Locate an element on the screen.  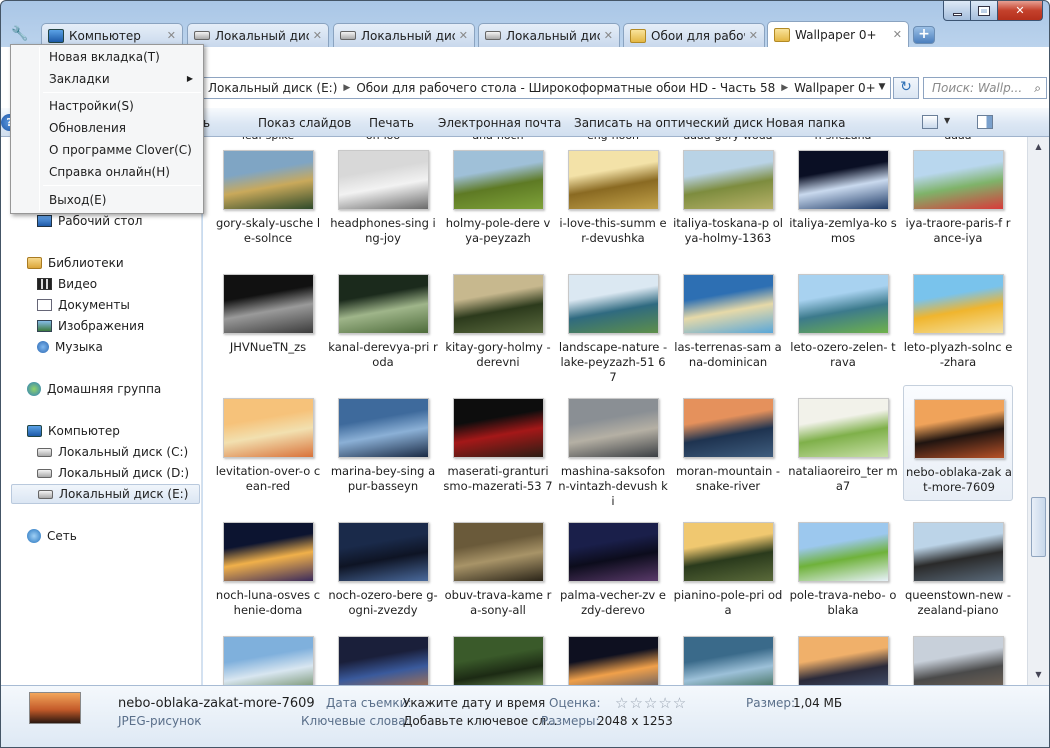
file-thumbnail: kanal-derevya-pri roda is located at coordinates (383, 319).